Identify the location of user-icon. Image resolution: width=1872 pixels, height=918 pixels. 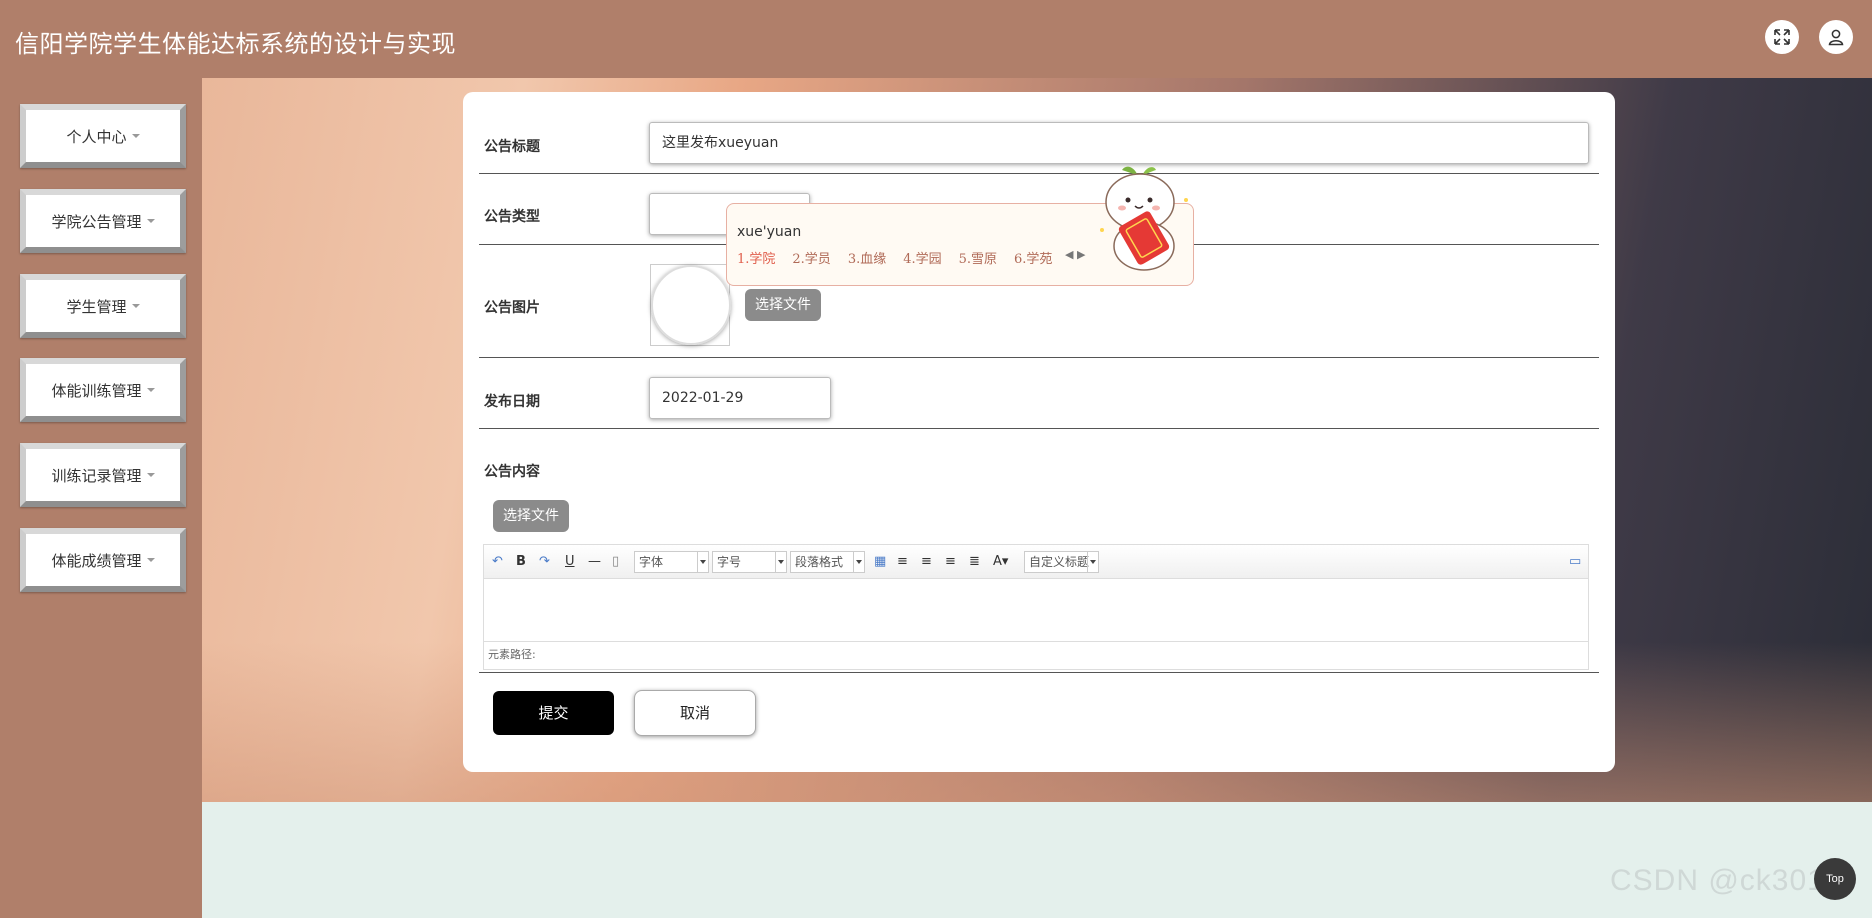
(1836, 37).